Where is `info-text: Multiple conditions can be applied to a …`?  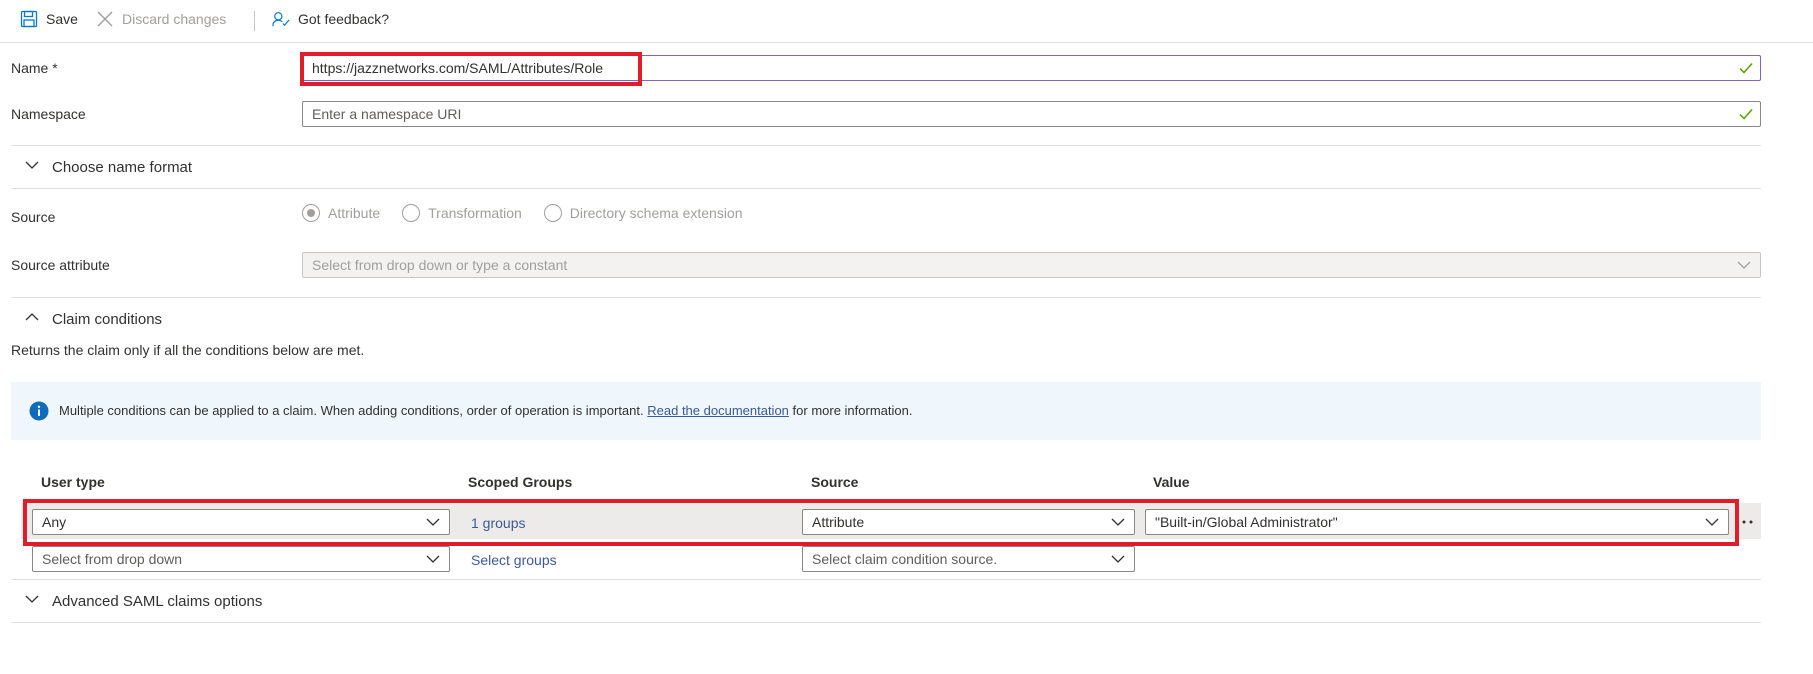
info-text: Multiple conditions can be applied to a … is located at coordinates (351, 410).